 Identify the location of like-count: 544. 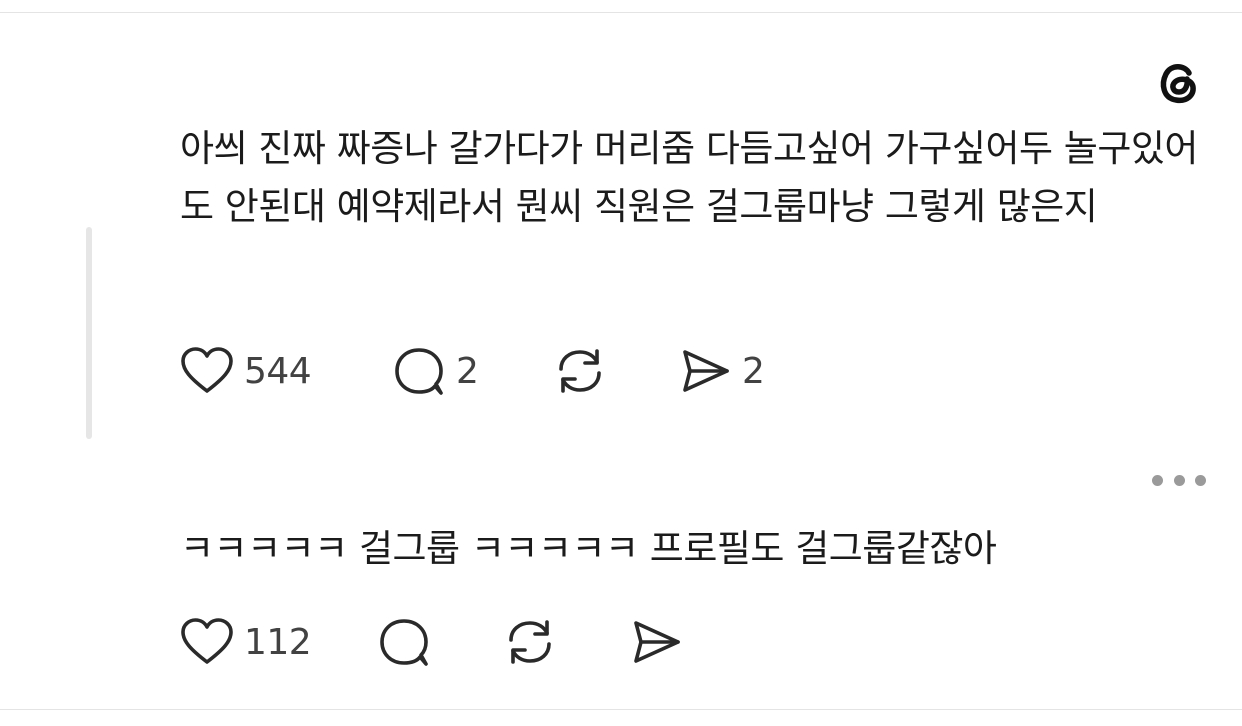
(278, 371).